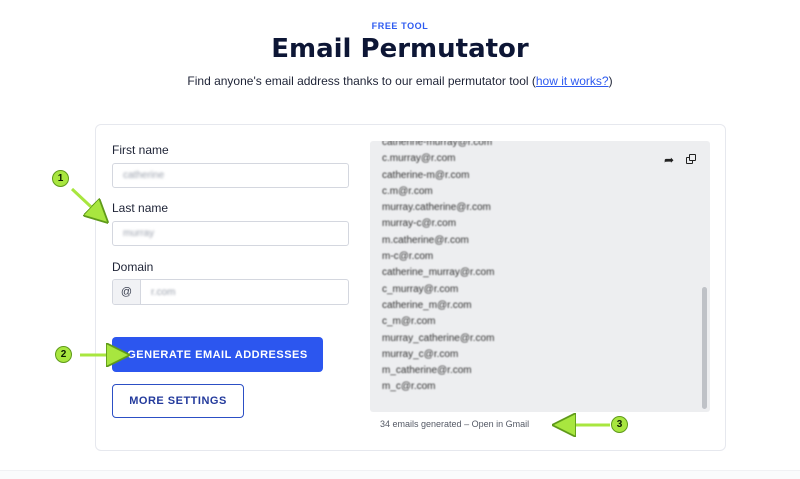 The height and width of the screenshot is (479, 800). Describe the element at coordinates (60, 178) in the screenshot. I see `annotation-badge-1: 1` at that location.